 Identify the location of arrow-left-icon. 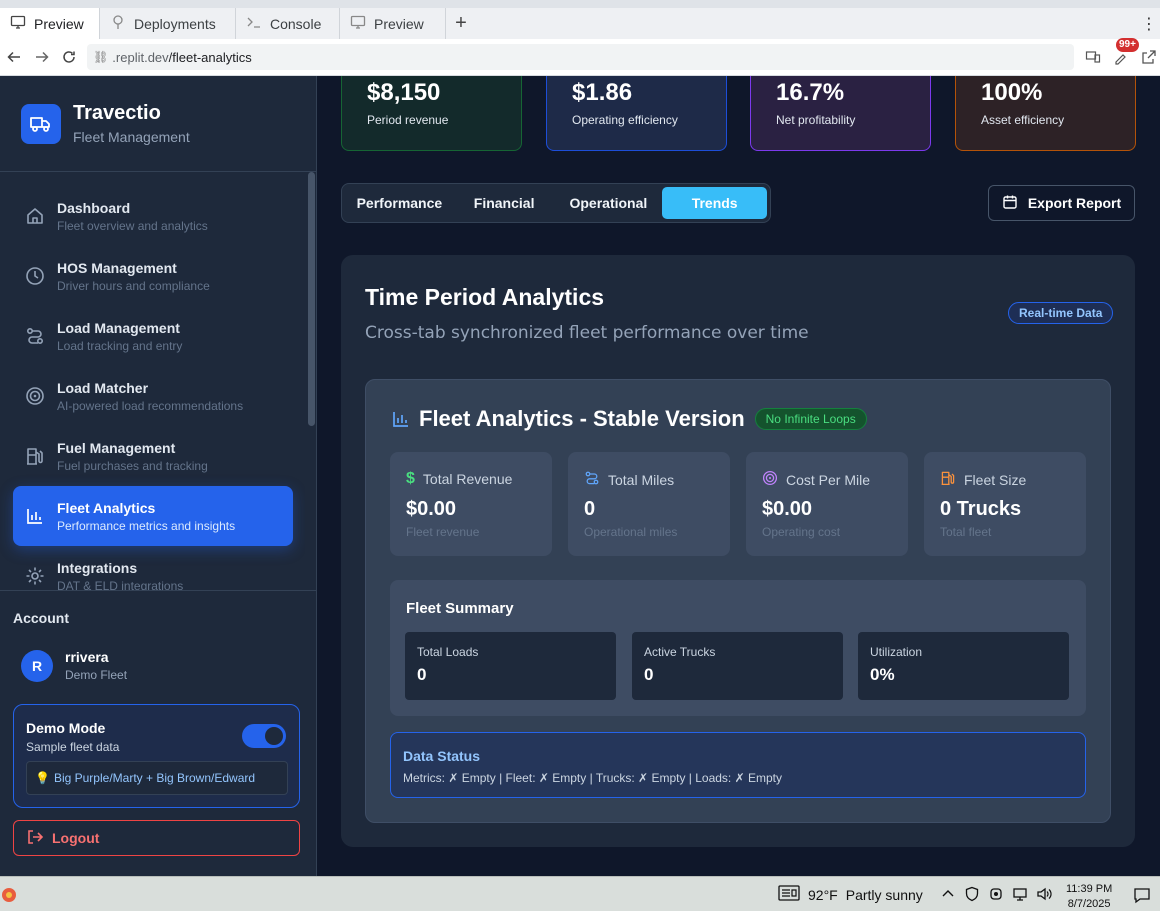
(13, 57).